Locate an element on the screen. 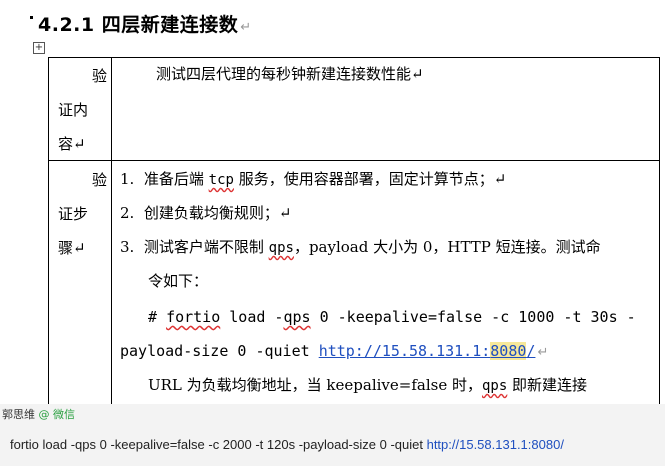 The width and height of the screenshot is (665, 466). table-border-right is located at coordinates (659, 237).